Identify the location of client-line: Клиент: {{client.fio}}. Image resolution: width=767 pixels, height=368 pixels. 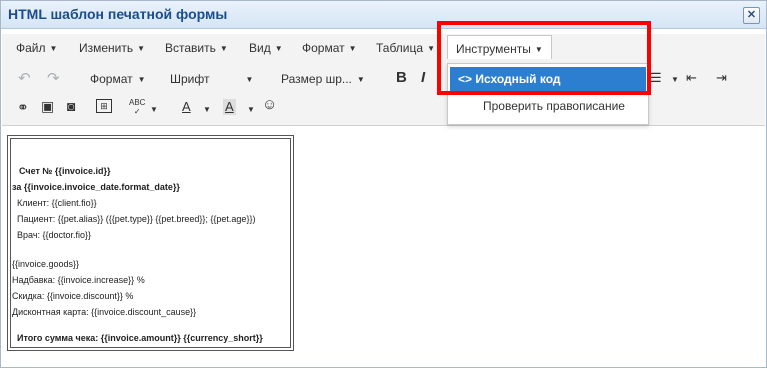
(57, 203).